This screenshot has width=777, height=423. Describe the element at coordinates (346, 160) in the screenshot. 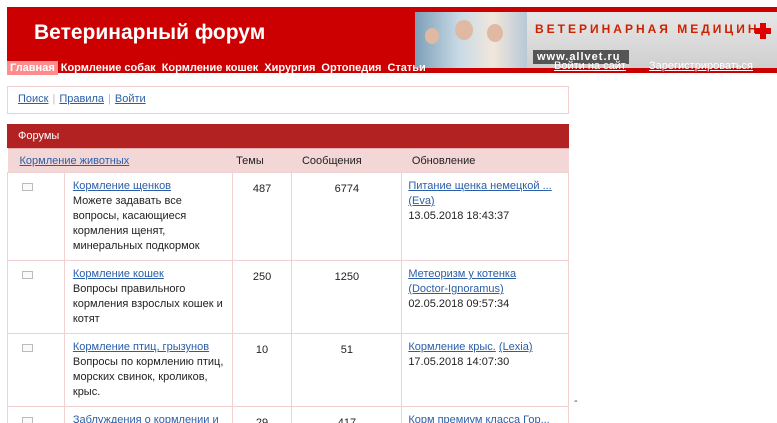

I see `col-posts: Сообщения` at that location.